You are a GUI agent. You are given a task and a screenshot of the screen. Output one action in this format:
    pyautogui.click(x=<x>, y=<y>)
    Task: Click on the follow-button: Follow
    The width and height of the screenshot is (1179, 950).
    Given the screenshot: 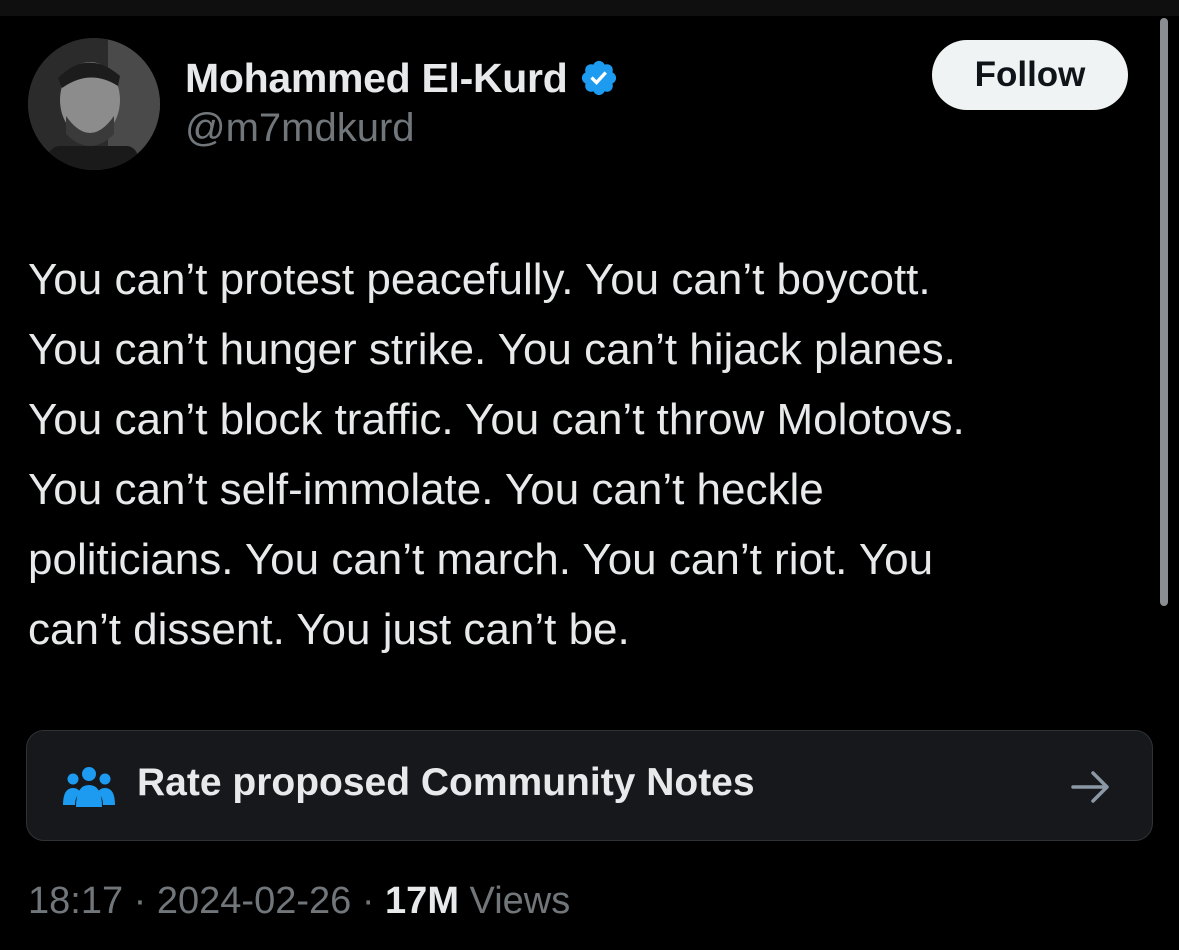 What is the action you would take?
    pyautogui.click(x=1030, y=75)
    